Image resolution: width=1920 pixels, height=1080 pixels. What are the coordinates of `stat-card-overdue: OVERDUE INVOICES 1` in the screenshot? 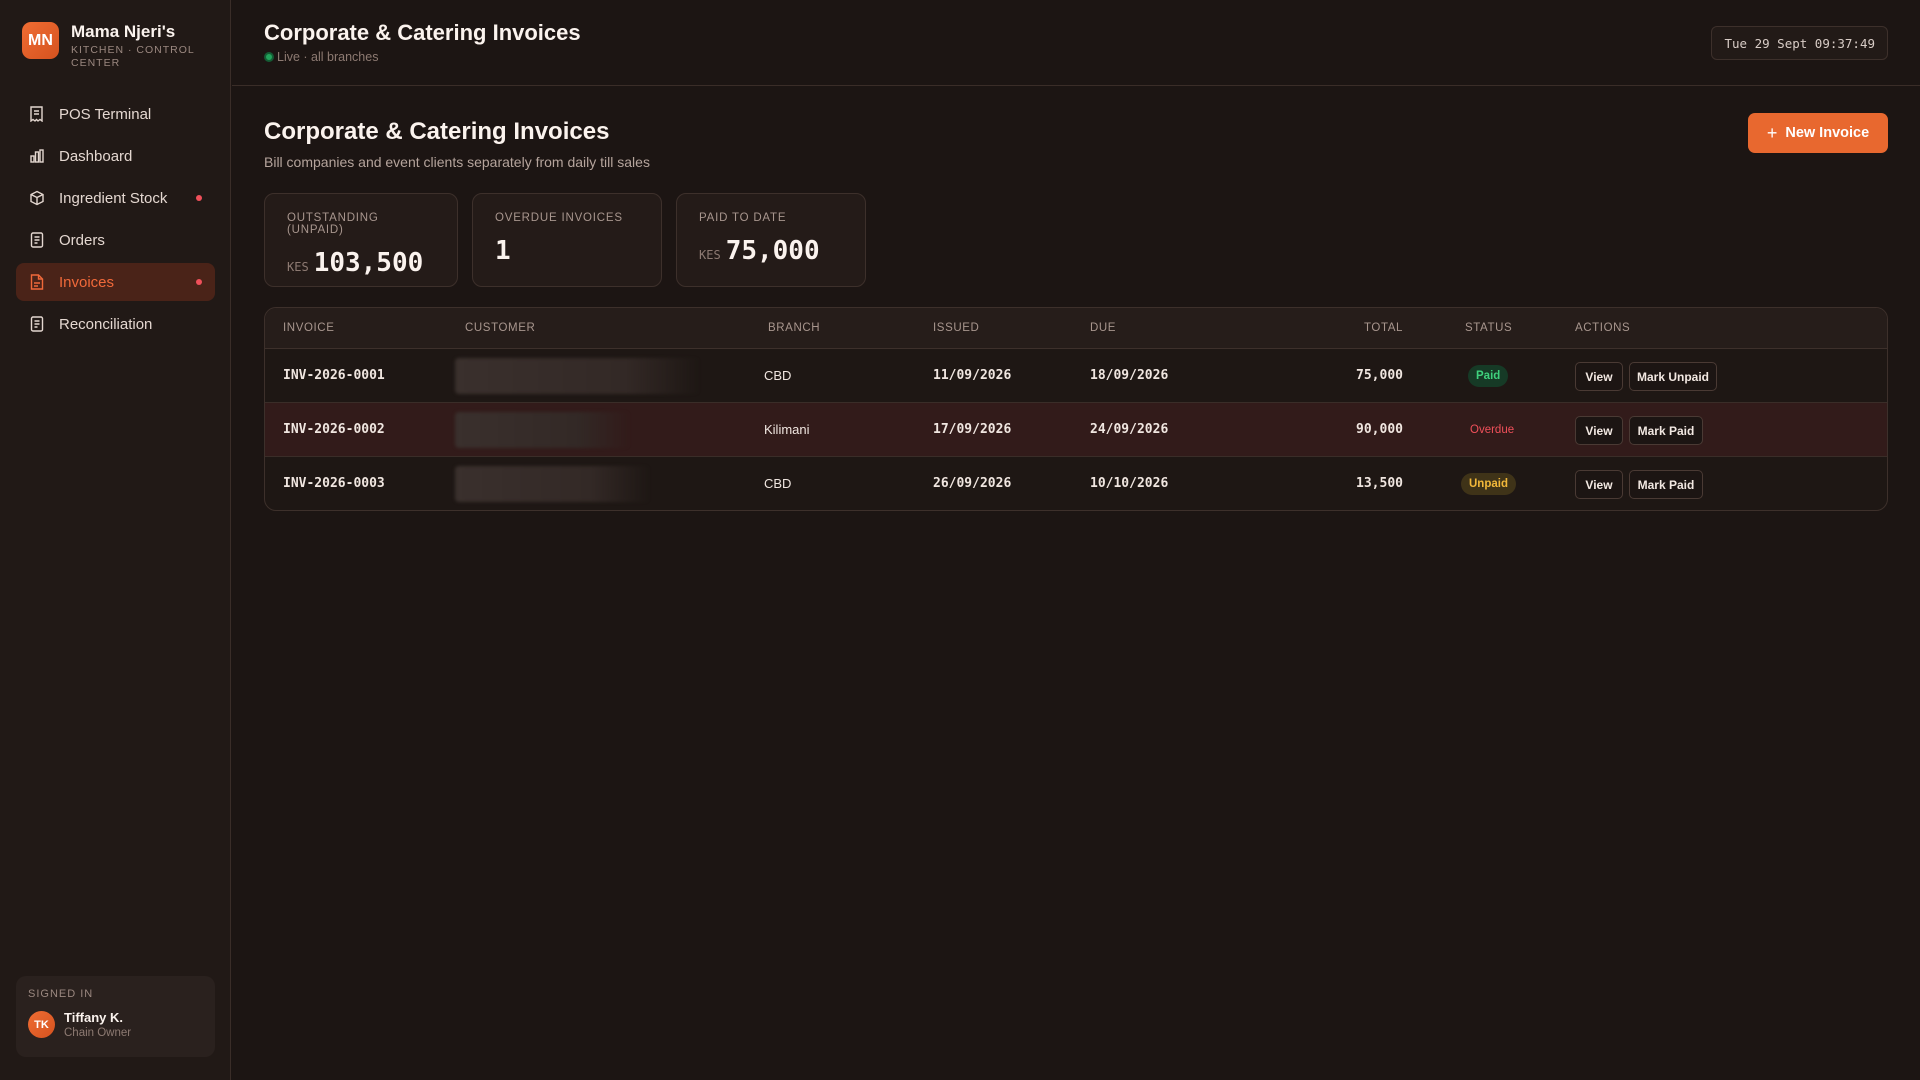 It's located at (567, 240).